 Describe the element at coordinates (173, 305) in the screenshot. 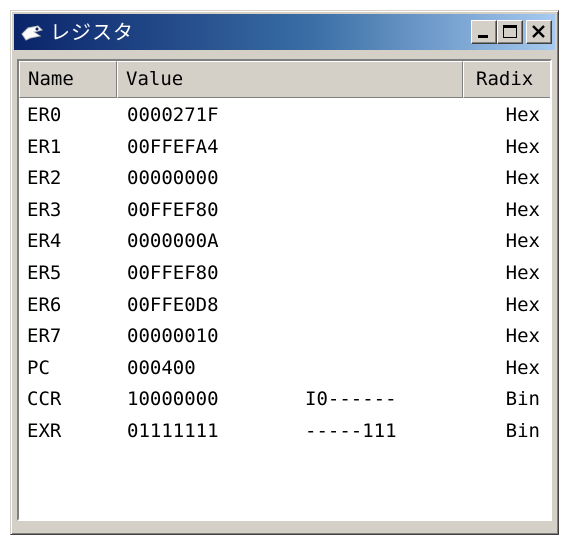

I see `register-value: 00FFE0D8` at that location.